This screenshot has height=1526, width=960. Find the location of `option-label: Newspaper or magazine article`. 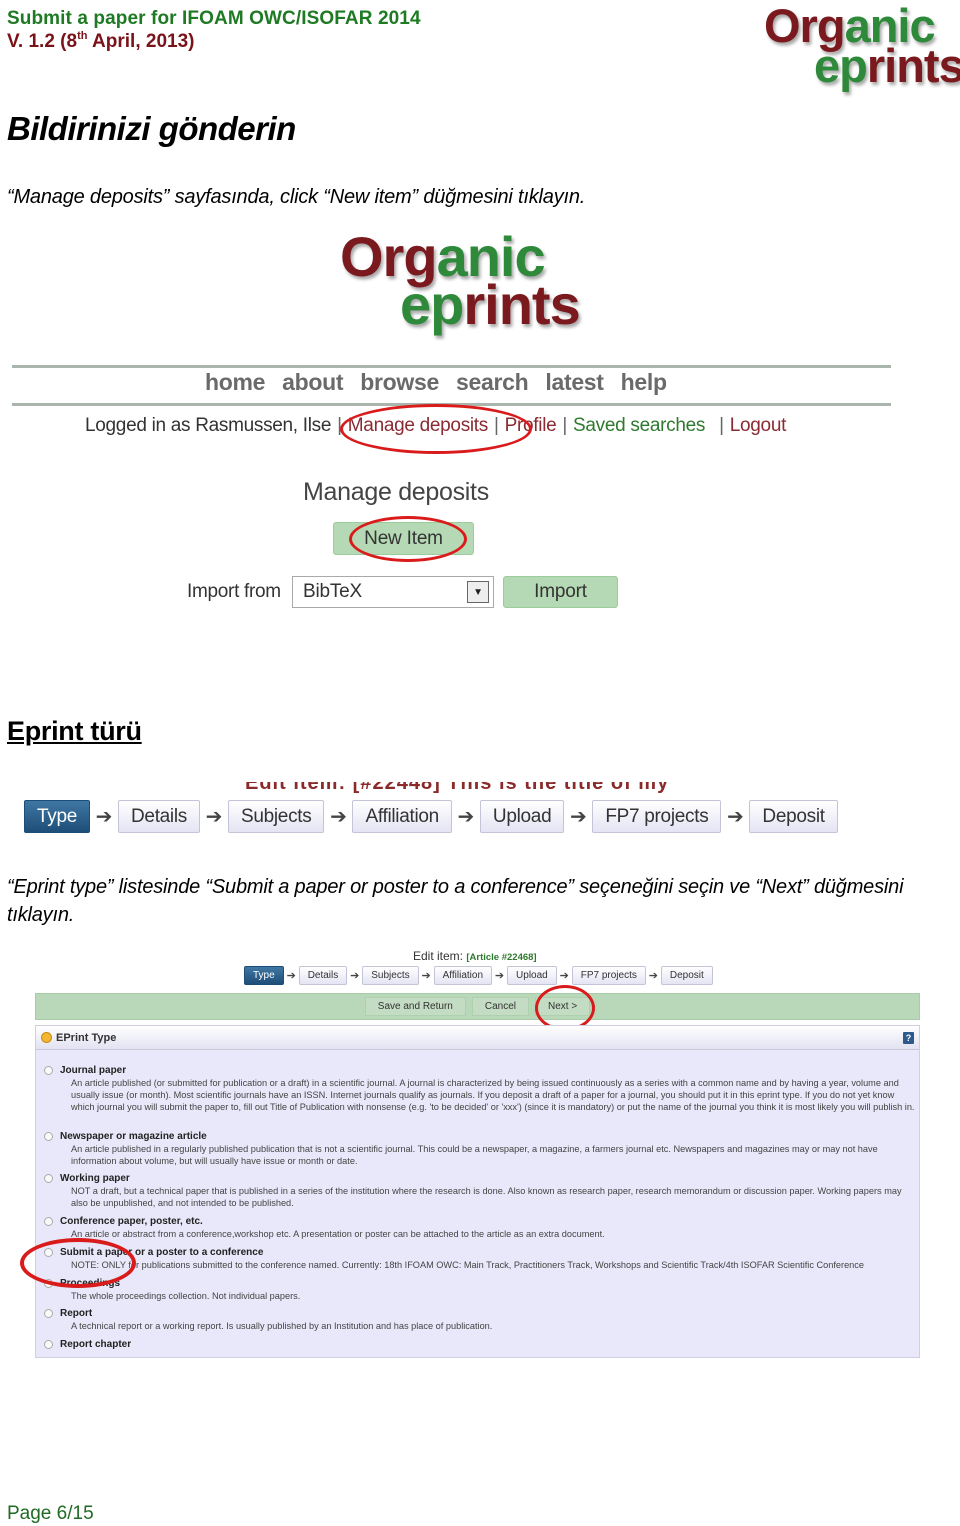

option-label: Newspaper or magazine article is located at coordinates (133, 1136).